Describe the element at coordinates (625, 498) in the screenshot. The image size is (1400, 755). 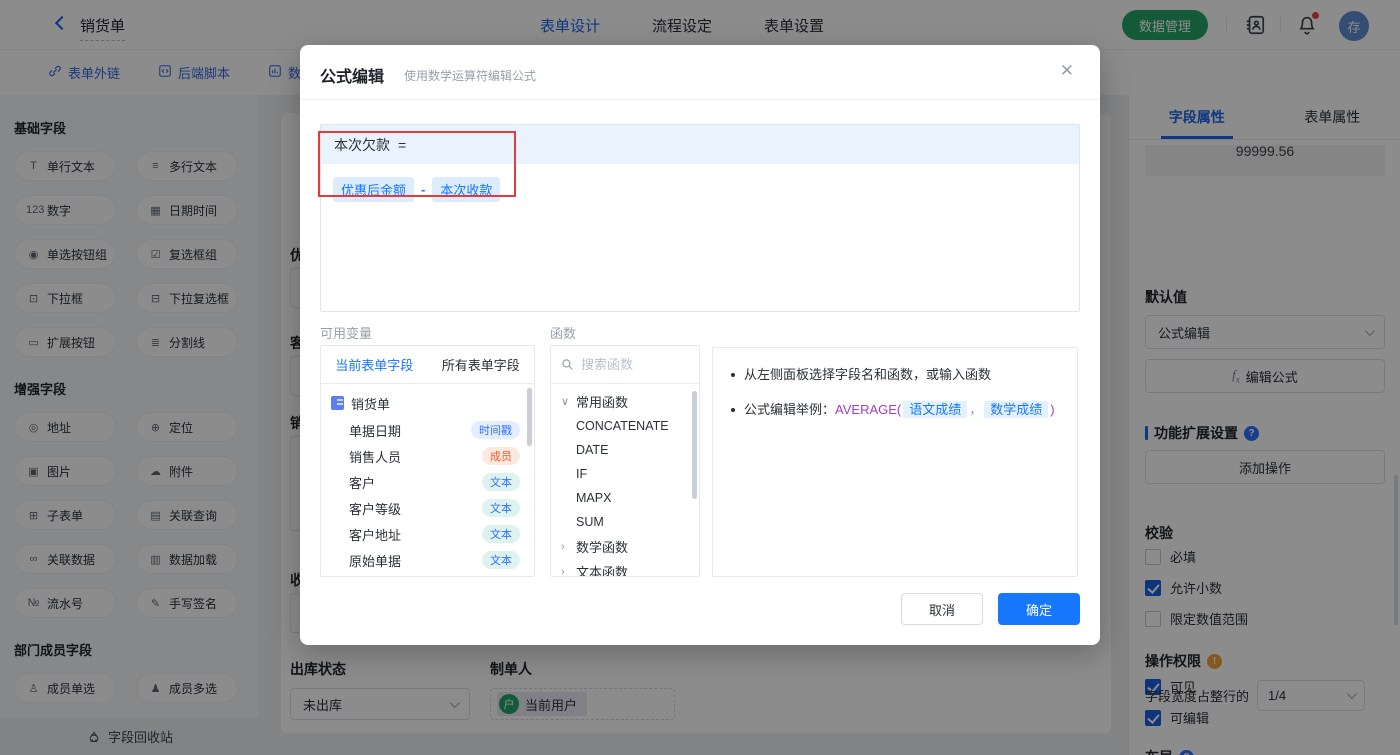
I see `function-MAPX: MAPX` at that location.